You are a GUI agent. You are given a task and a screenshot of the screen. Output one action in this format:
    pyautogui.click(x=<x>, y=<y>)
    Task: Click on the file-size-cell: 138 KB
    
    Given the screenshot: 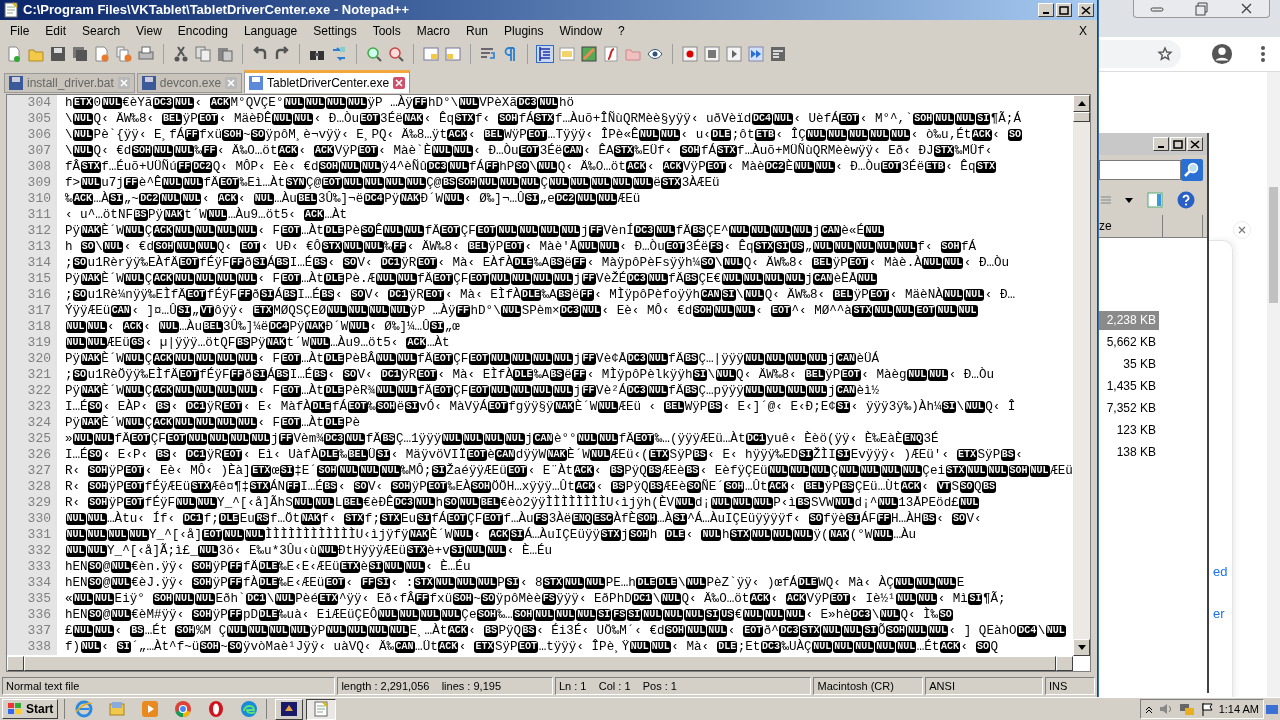 What is the action you would take?
    pyautogui.click(x=1129, y=452)
    